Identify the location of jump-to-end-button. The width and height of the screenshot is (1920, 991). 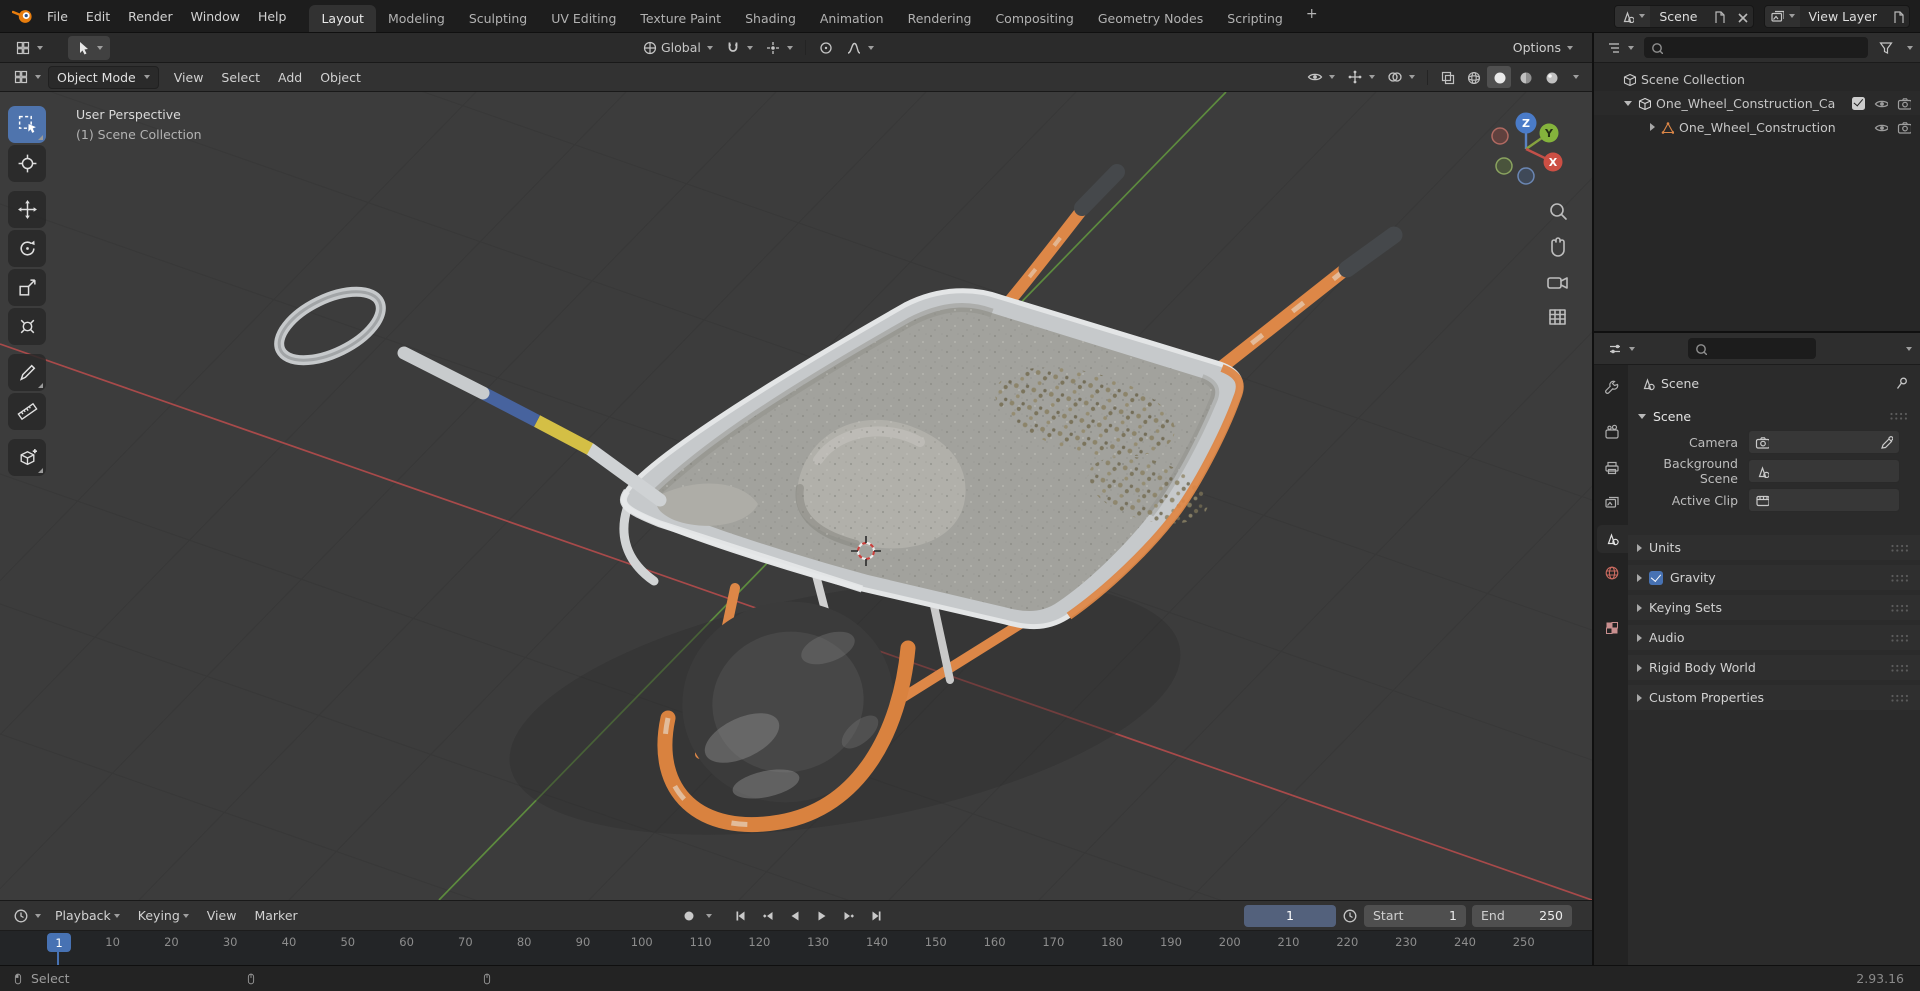
(875, 916).